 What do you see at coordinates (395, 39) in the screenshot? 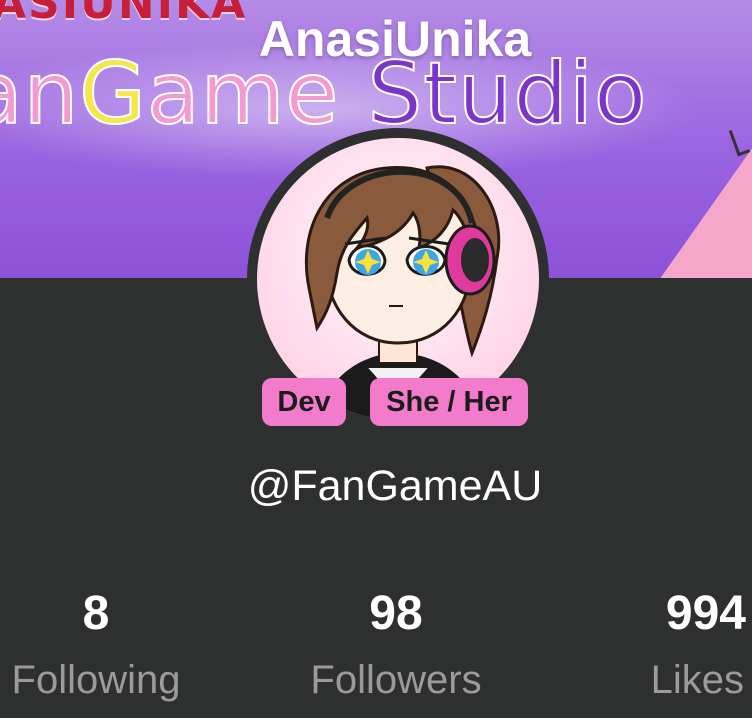
I see `profile-name: AnasiUnika` at bounding box center [395, 39].